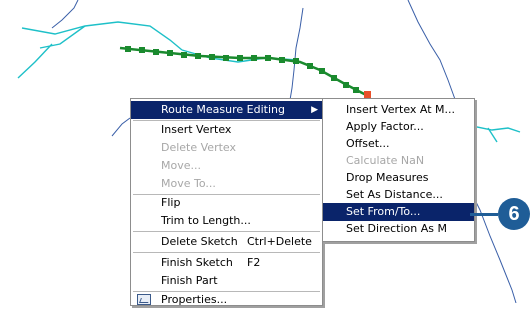 This screenshot has width=532, height=309. I want to click on route-sketch, so click(245, 72).